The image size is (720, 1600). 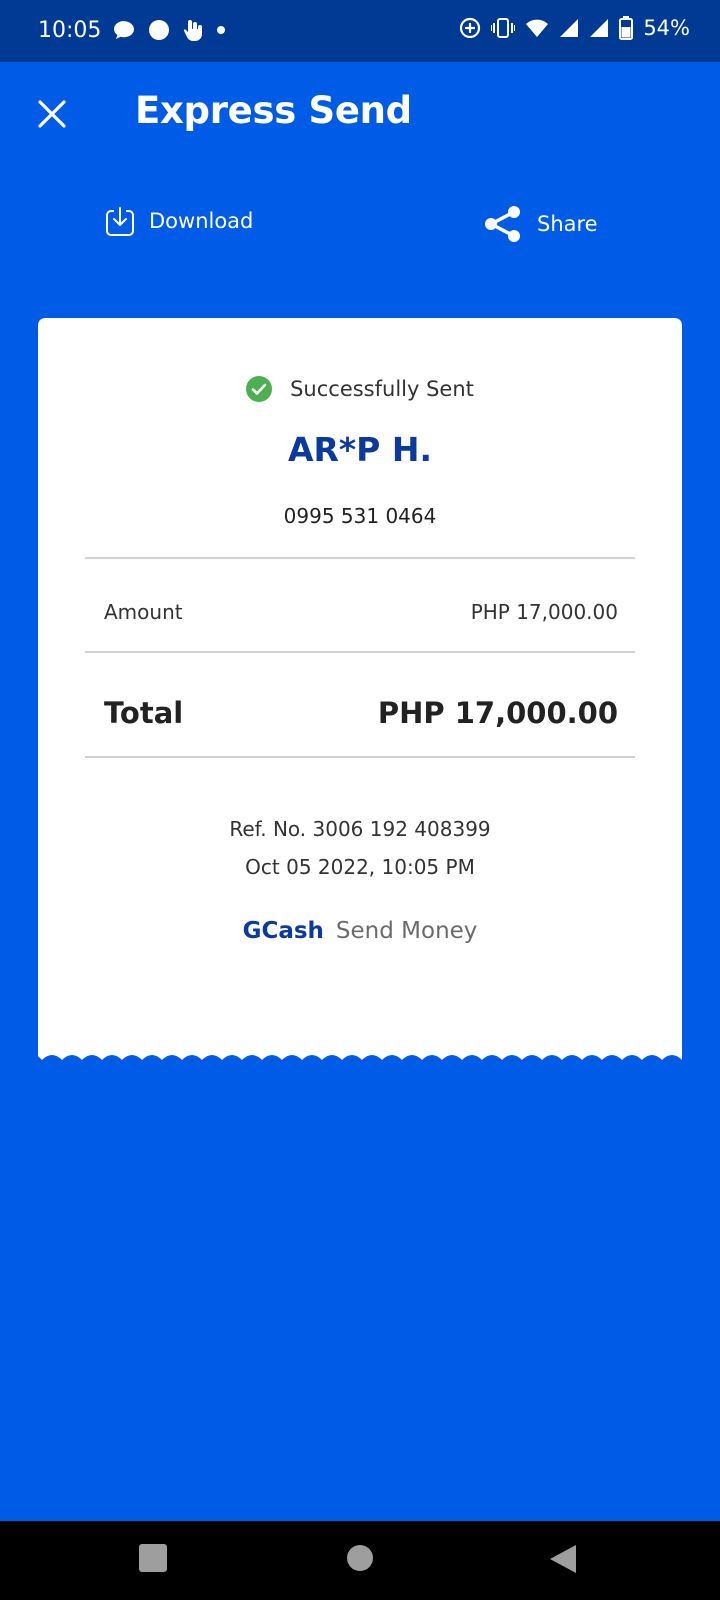 I want to click on dot-icon, so click(x=221, y=30).